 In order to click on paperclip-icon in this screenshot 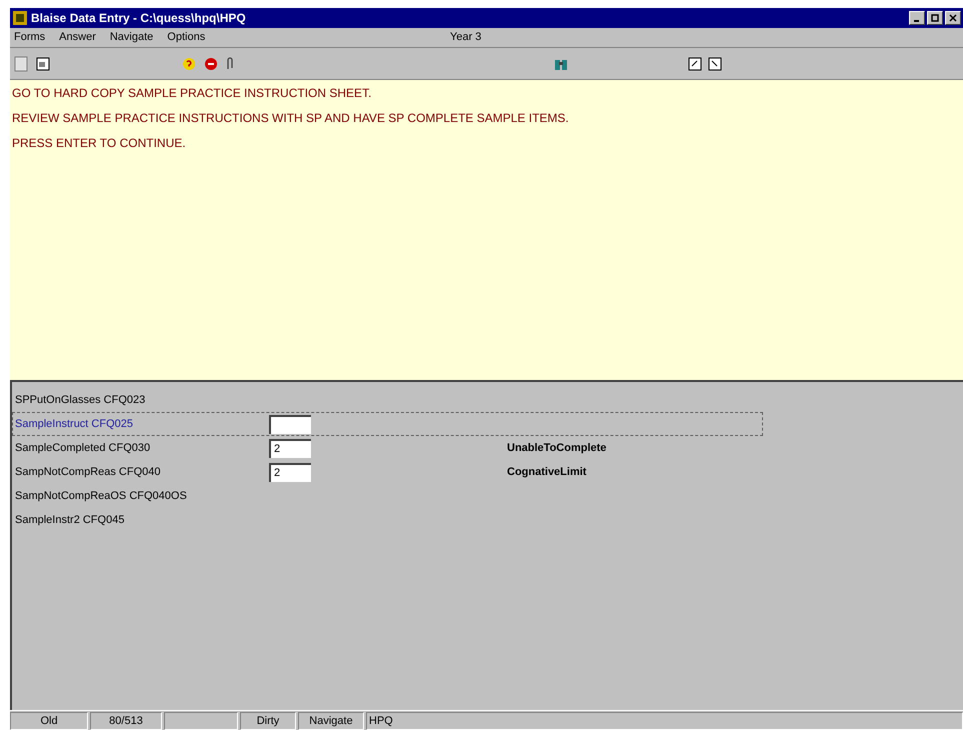, I will do `click(230, 63)`.